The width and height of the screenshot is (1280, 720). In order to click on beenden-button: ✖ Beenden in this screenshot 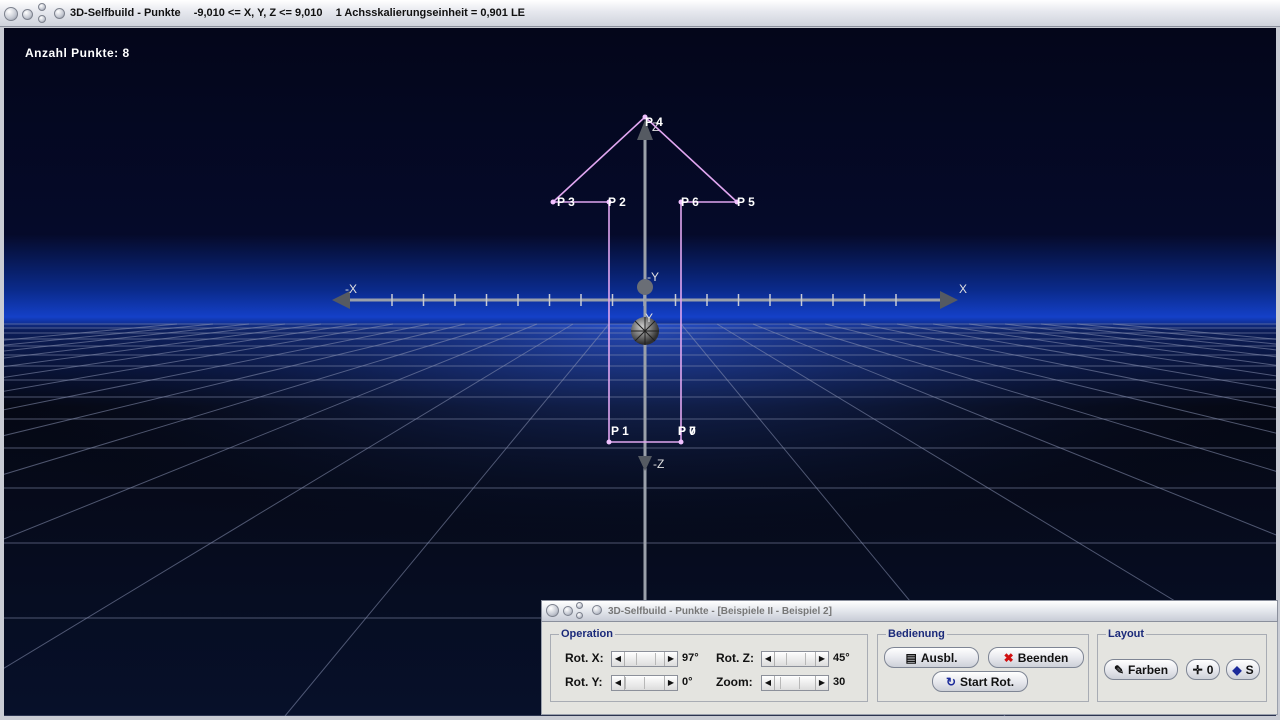, I will do `click(1036, 657)`.